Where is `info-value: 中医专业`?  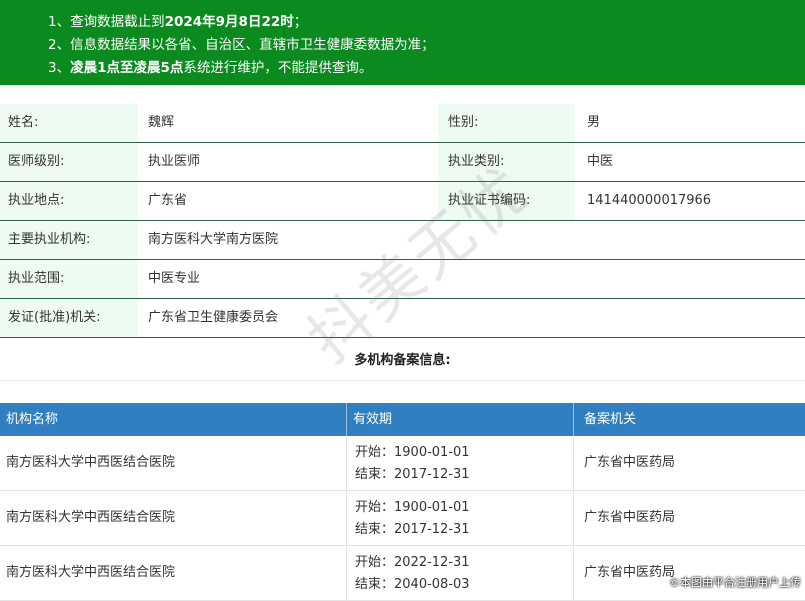
info-value: 中医专业 is located at coordinates (174, 278).